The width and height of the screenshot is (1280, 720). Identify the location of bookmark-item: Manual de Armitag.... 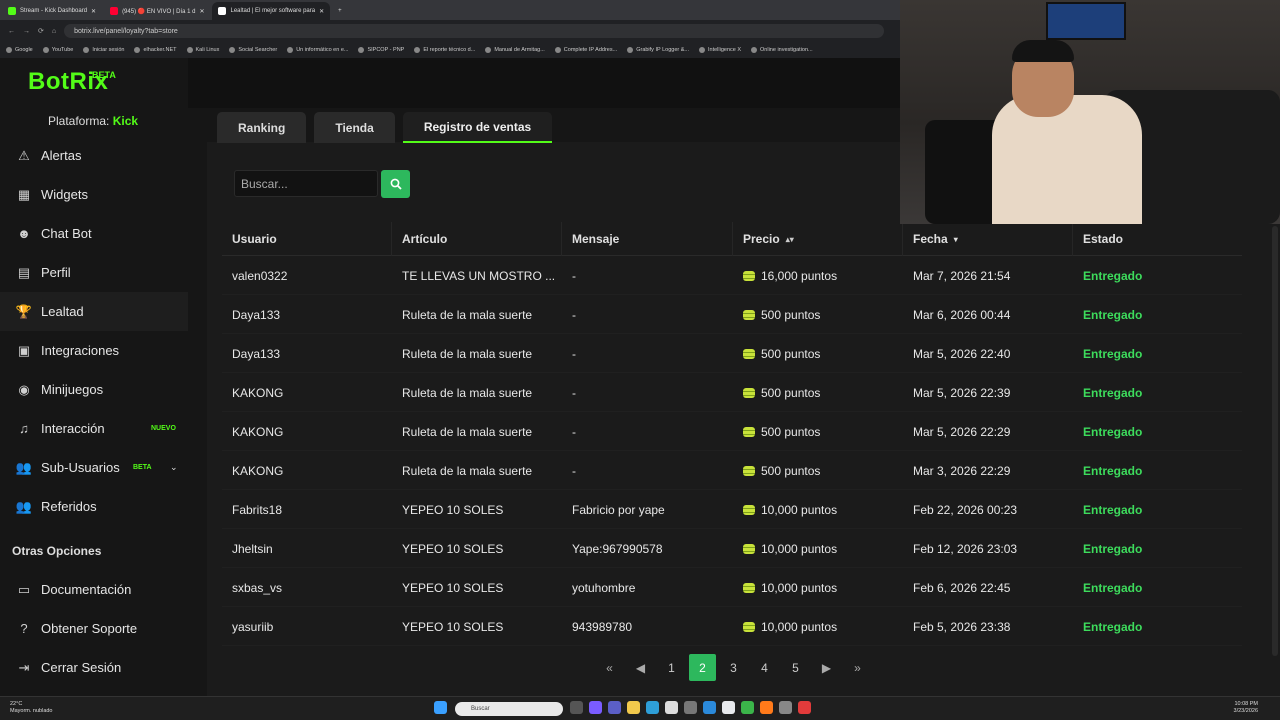
(515, 50).